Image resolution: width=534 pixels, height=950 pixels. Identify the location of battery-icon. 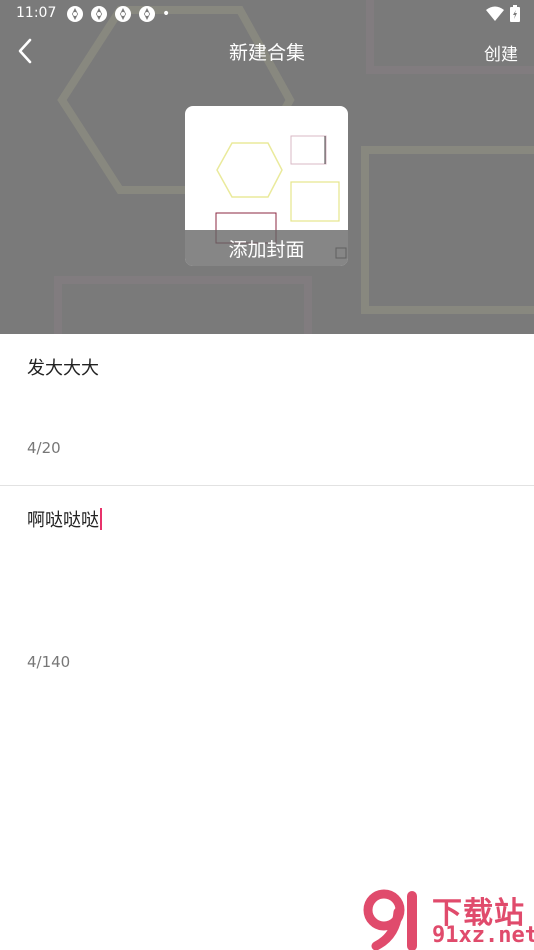
(515, 13).